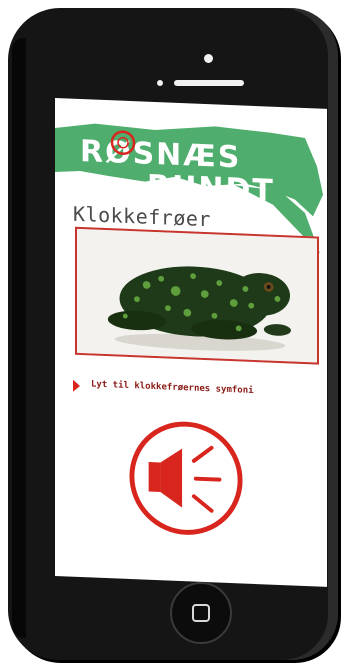  I want to click on home-button, so click(201, 613).